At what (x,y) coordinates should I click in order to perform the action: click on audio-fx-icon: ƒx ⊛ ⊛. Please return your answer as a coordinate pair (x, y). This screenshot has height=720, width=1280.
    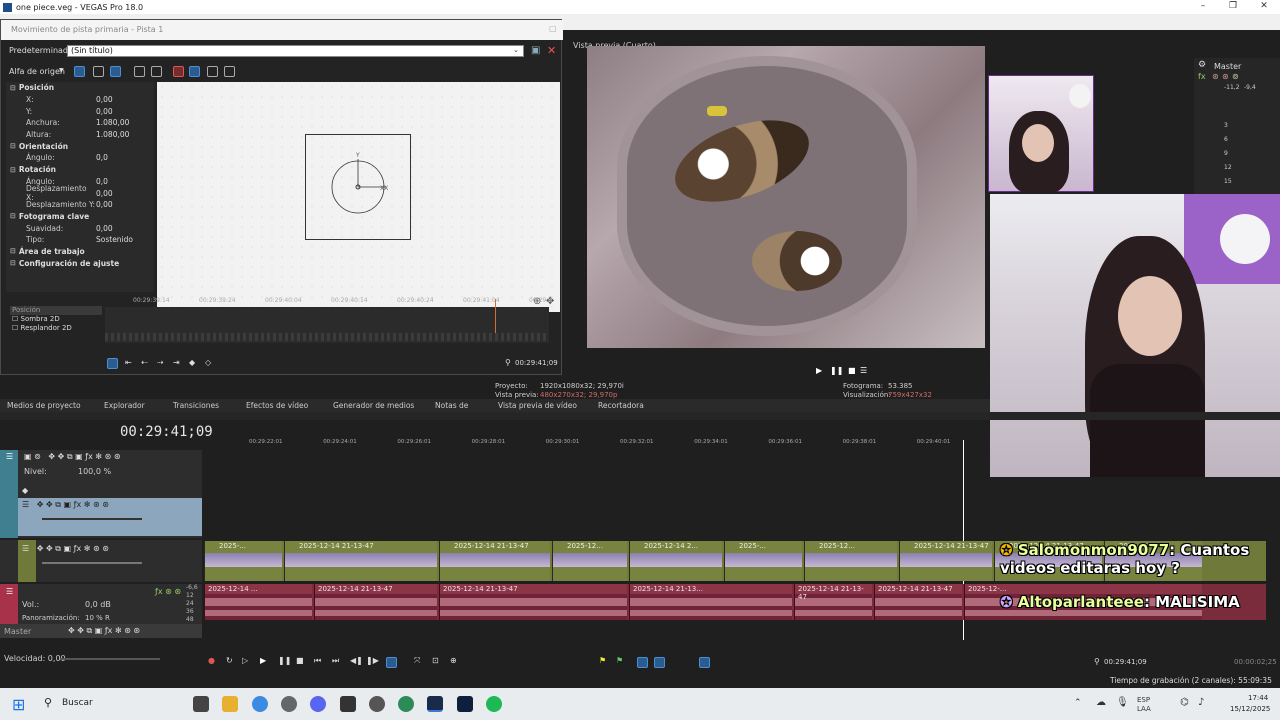
    Looking at the image, I should click on (168, 591).